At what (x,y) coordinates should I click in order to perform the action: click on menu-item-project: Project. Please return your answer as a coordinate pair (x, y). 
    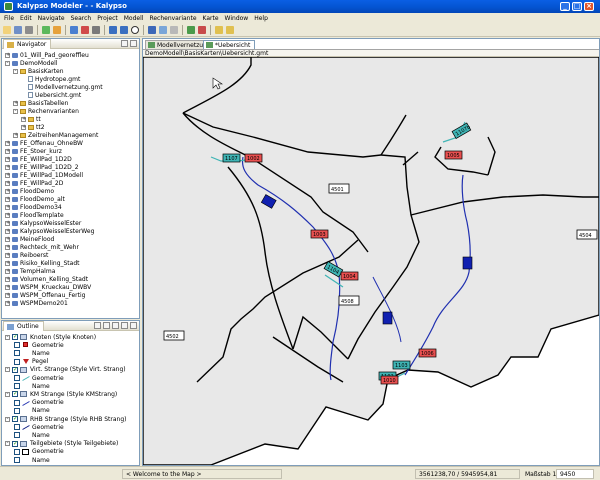
    Looking at the image, I should click on (107, 18).